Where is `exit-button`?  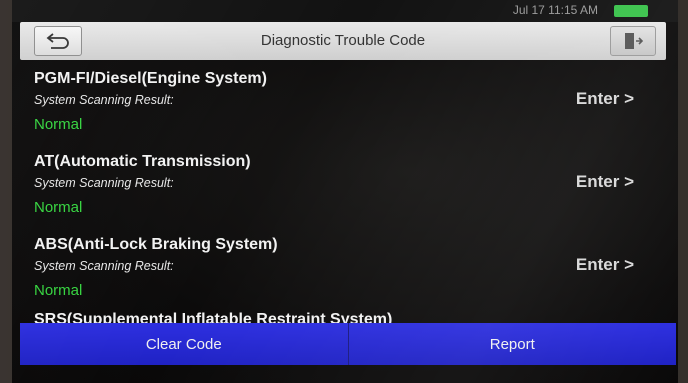 exit-button is located at coordinates (633, 41).